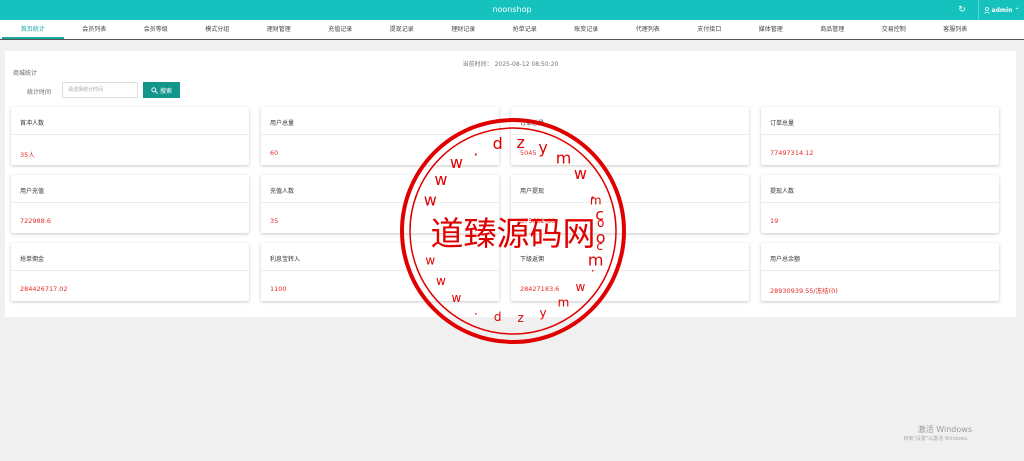 The height and width of the screenshot is (461, 1024). What do you see at coordinates (274, 221) in the screenshot?
I see `stat-card-value: 35` at bounding box center [274, 221].